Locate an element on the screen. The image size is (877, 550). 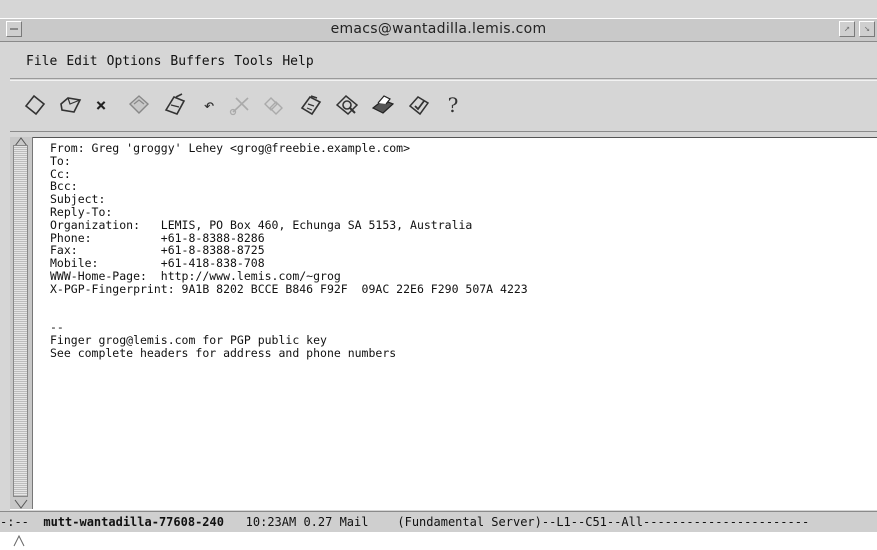
close-icon: × is located at coordinates (101, 105).